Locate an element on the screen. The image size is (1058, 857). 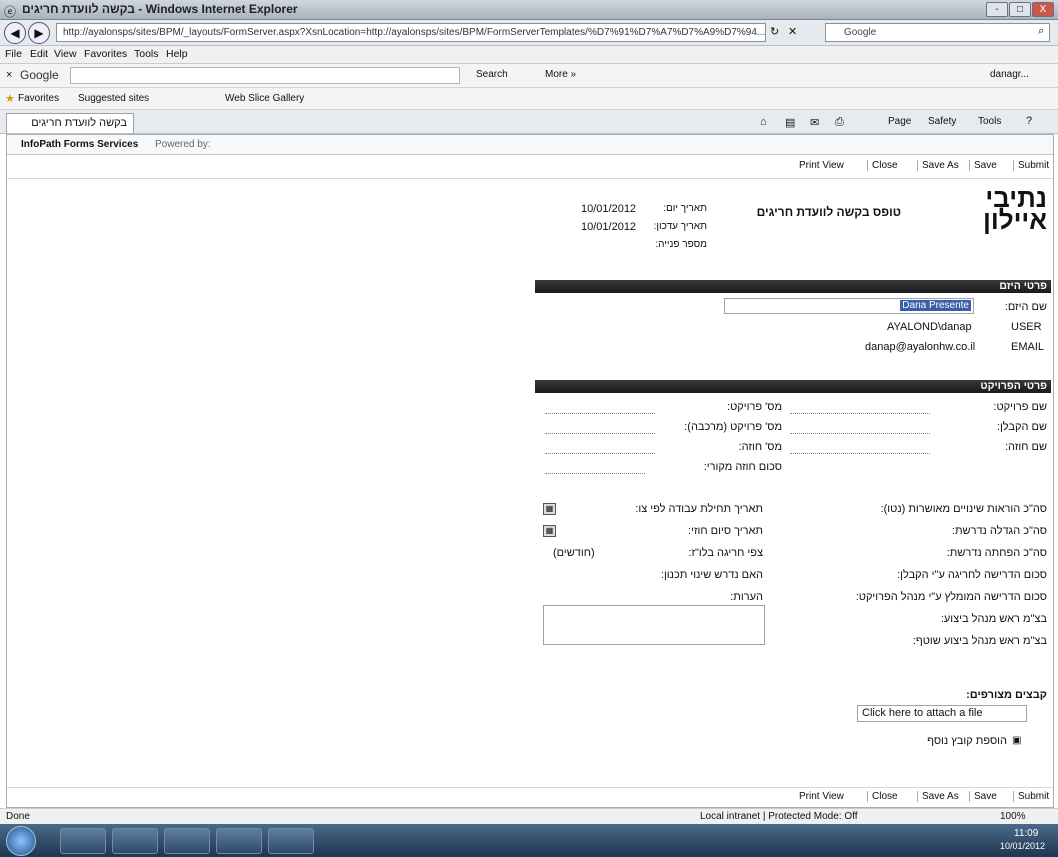
google-search-input is located at coordinates (265, 75).